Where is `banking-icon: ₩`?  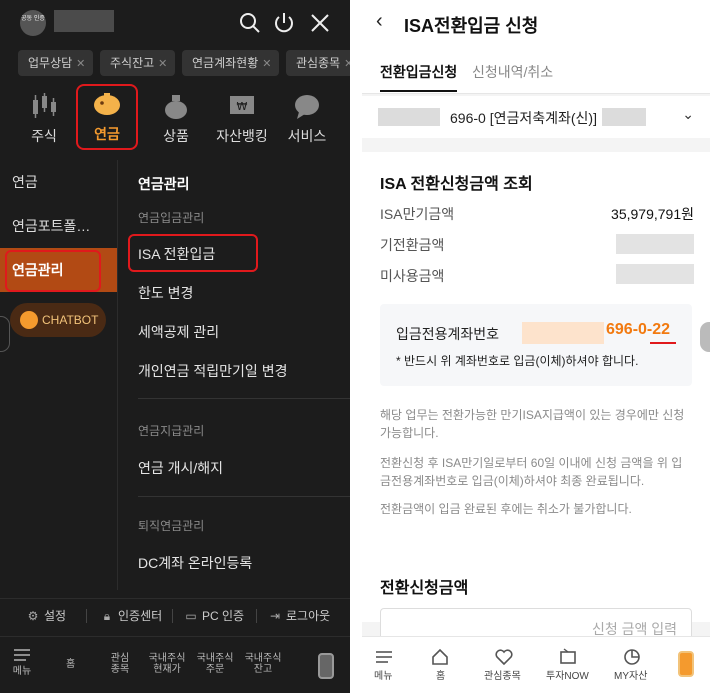 banking-icon: ₩ is located at coordinates (242, 105).